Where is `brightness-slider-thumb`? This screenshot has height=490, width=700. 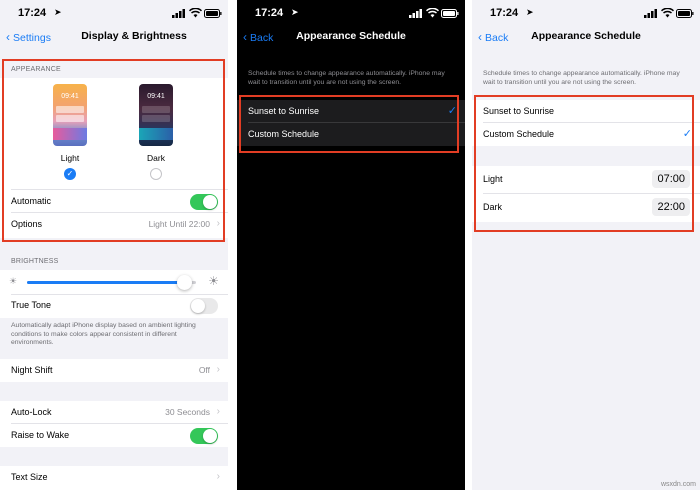 brightness-slider-thumb is located at coordinates (185, 282).